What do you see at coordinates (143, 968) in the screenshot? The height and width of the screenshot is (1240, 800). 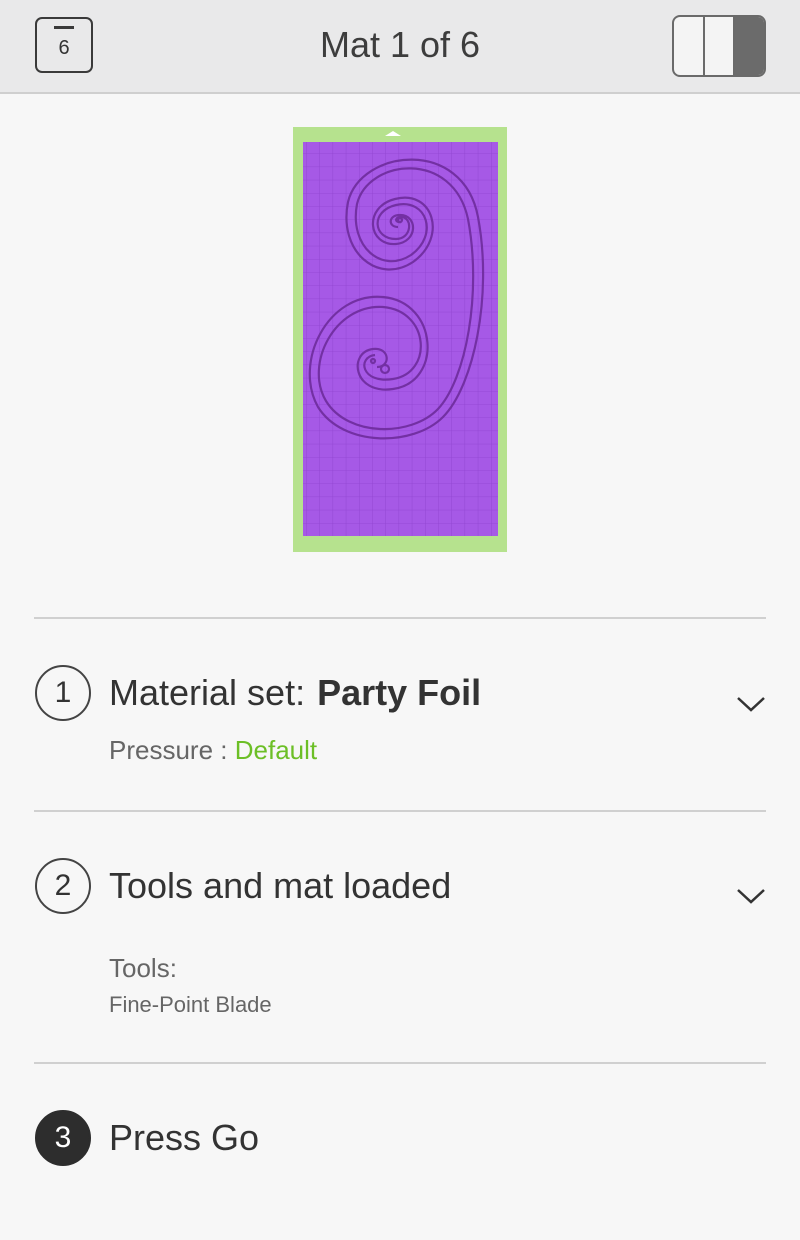 I see `tools-label: Tools:` at bounding box center [143, 968].